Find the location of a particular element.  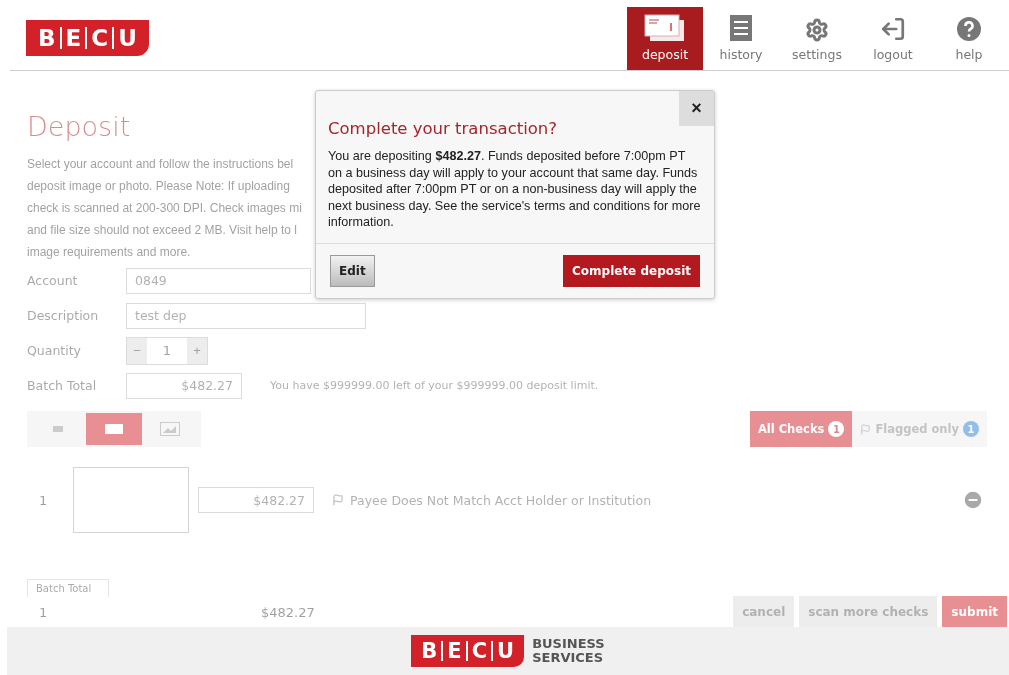

image-icon is located at coordinates (170, 429).